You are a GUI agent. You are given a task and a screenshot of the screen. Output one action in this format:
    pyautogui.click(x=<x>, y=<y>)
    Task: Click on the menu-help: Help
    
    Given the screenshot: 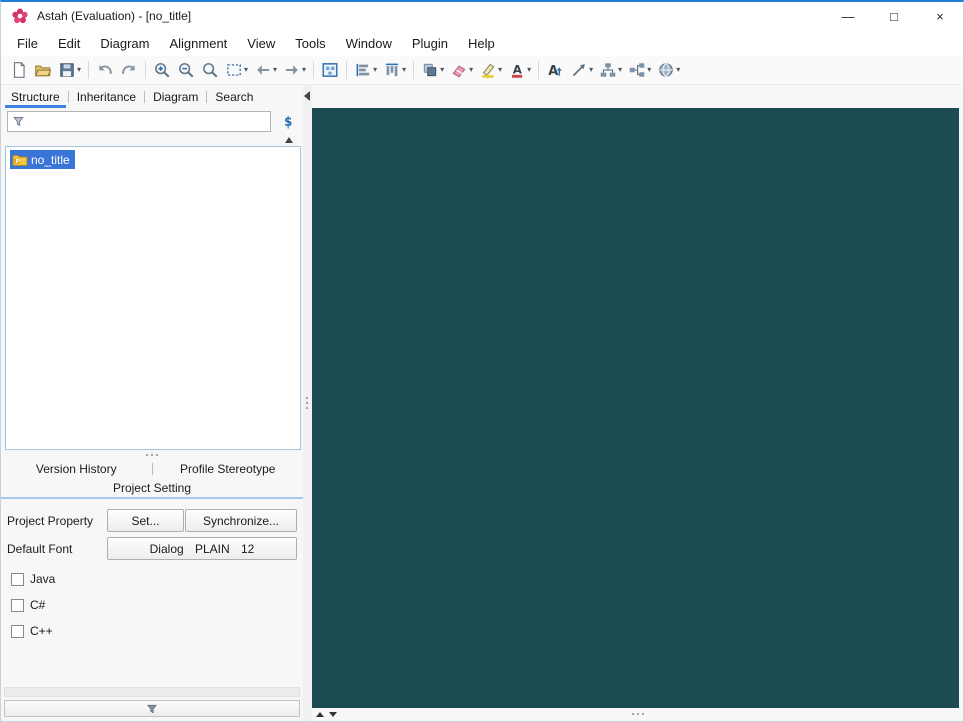 What is the action you would take?
    pyautogui.click(x=481, y=43)
    